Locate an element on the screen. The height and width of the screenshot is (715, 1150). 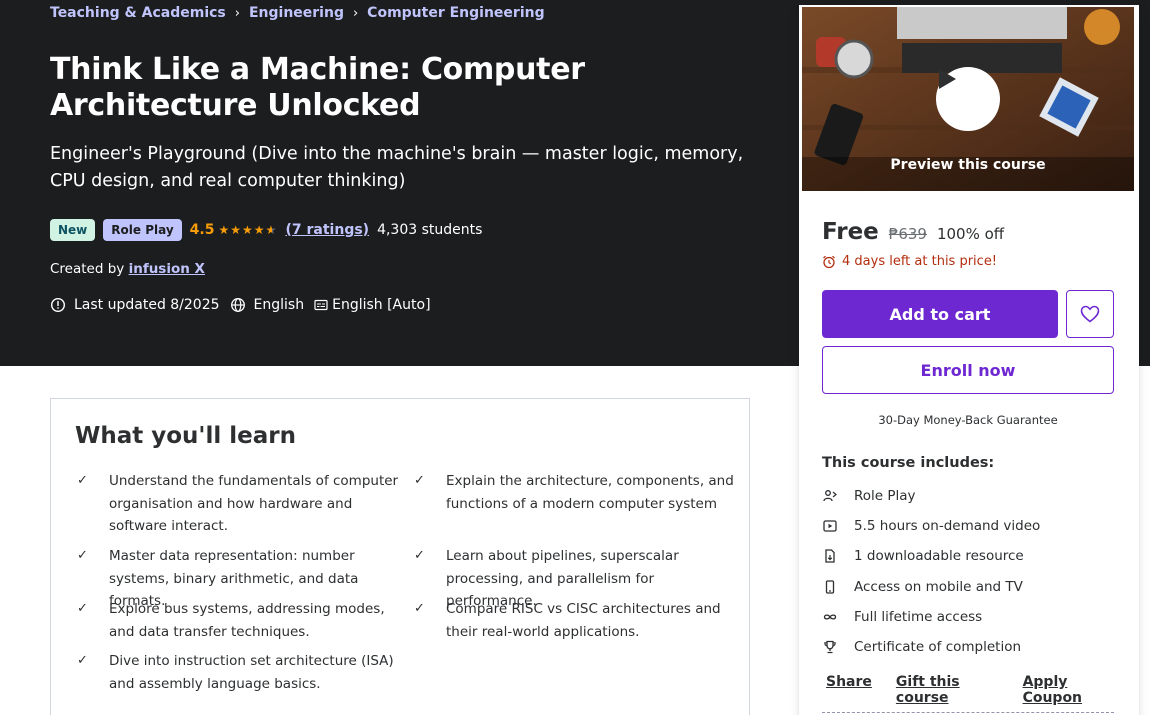
play-icon is located at coordinates (947, 79).